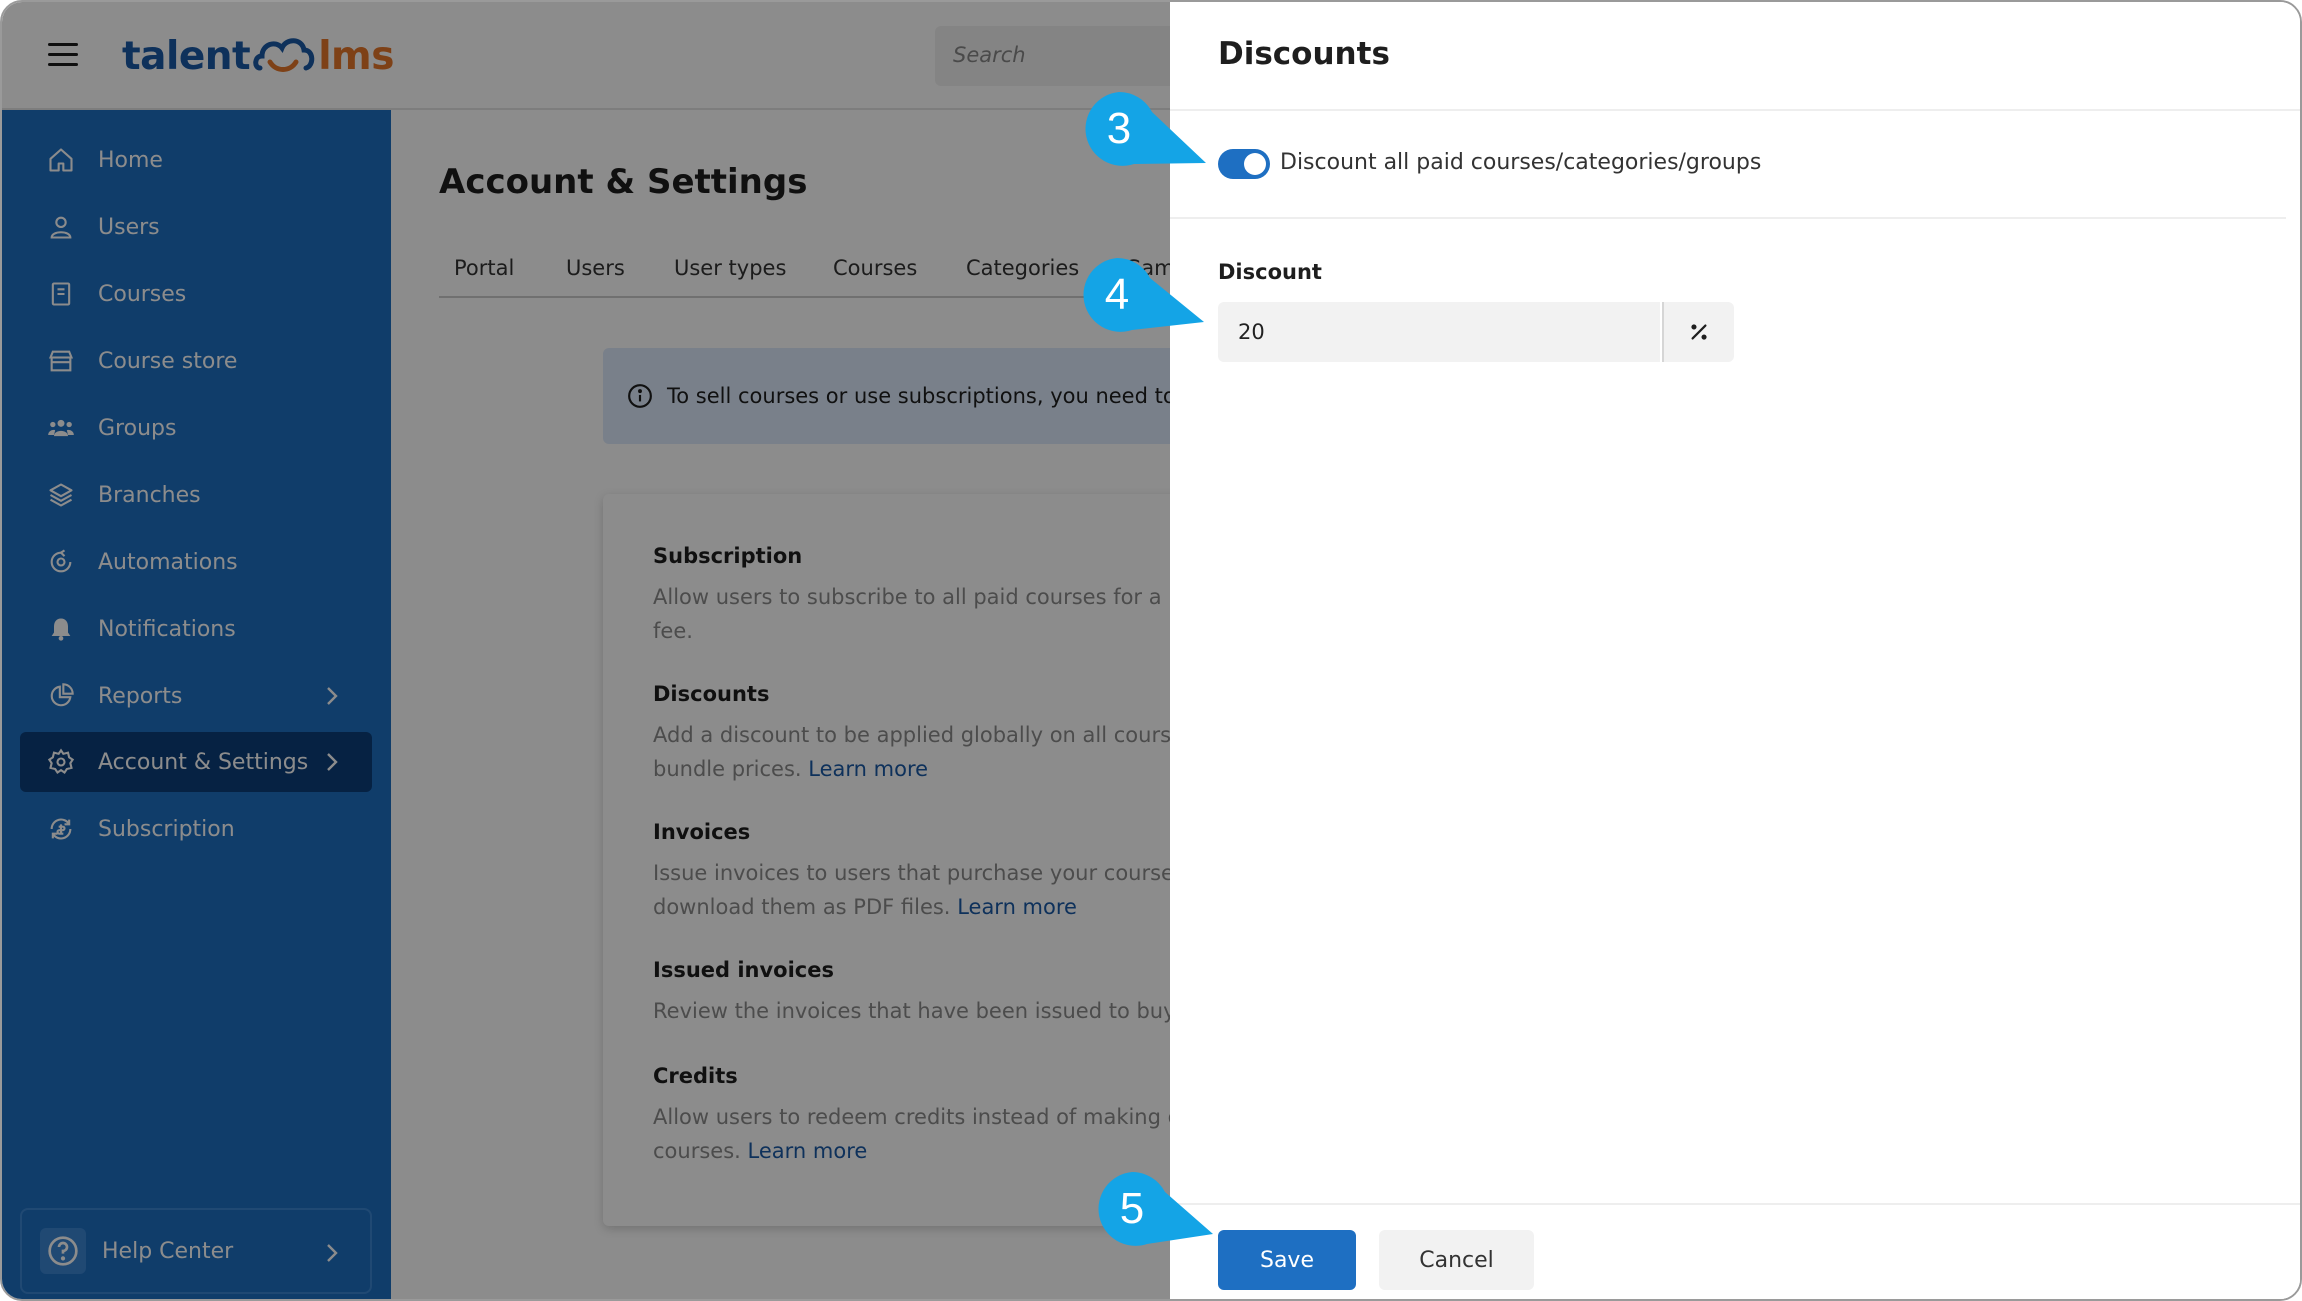  Describe the element at coordinates (1270, 272) in the screenshot. I see `discount-field-label: Discount` at that location.